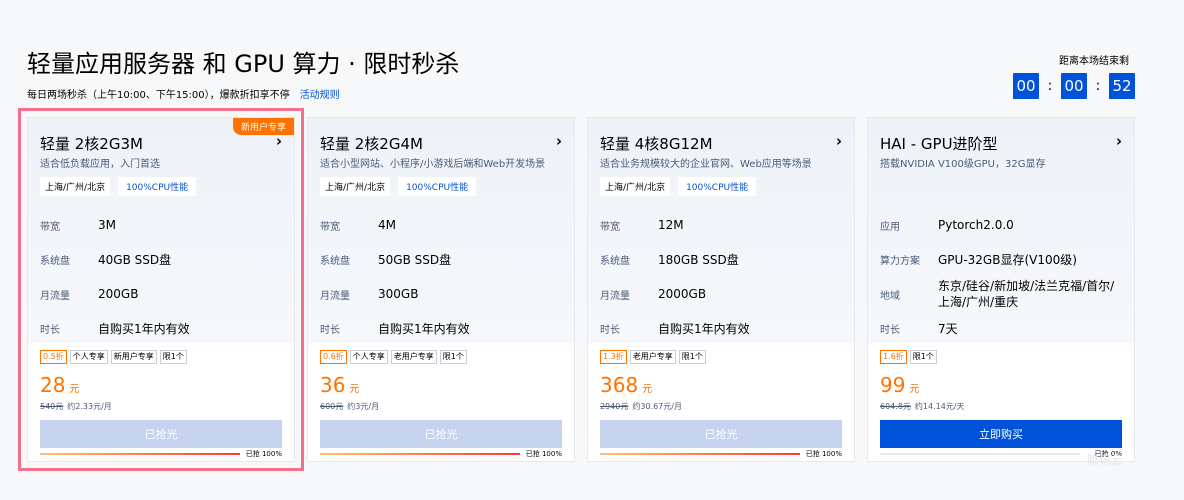  I want to click on product-description: 适合业务规模较大的企业官网、Web应用等场景, so click(706, 164).